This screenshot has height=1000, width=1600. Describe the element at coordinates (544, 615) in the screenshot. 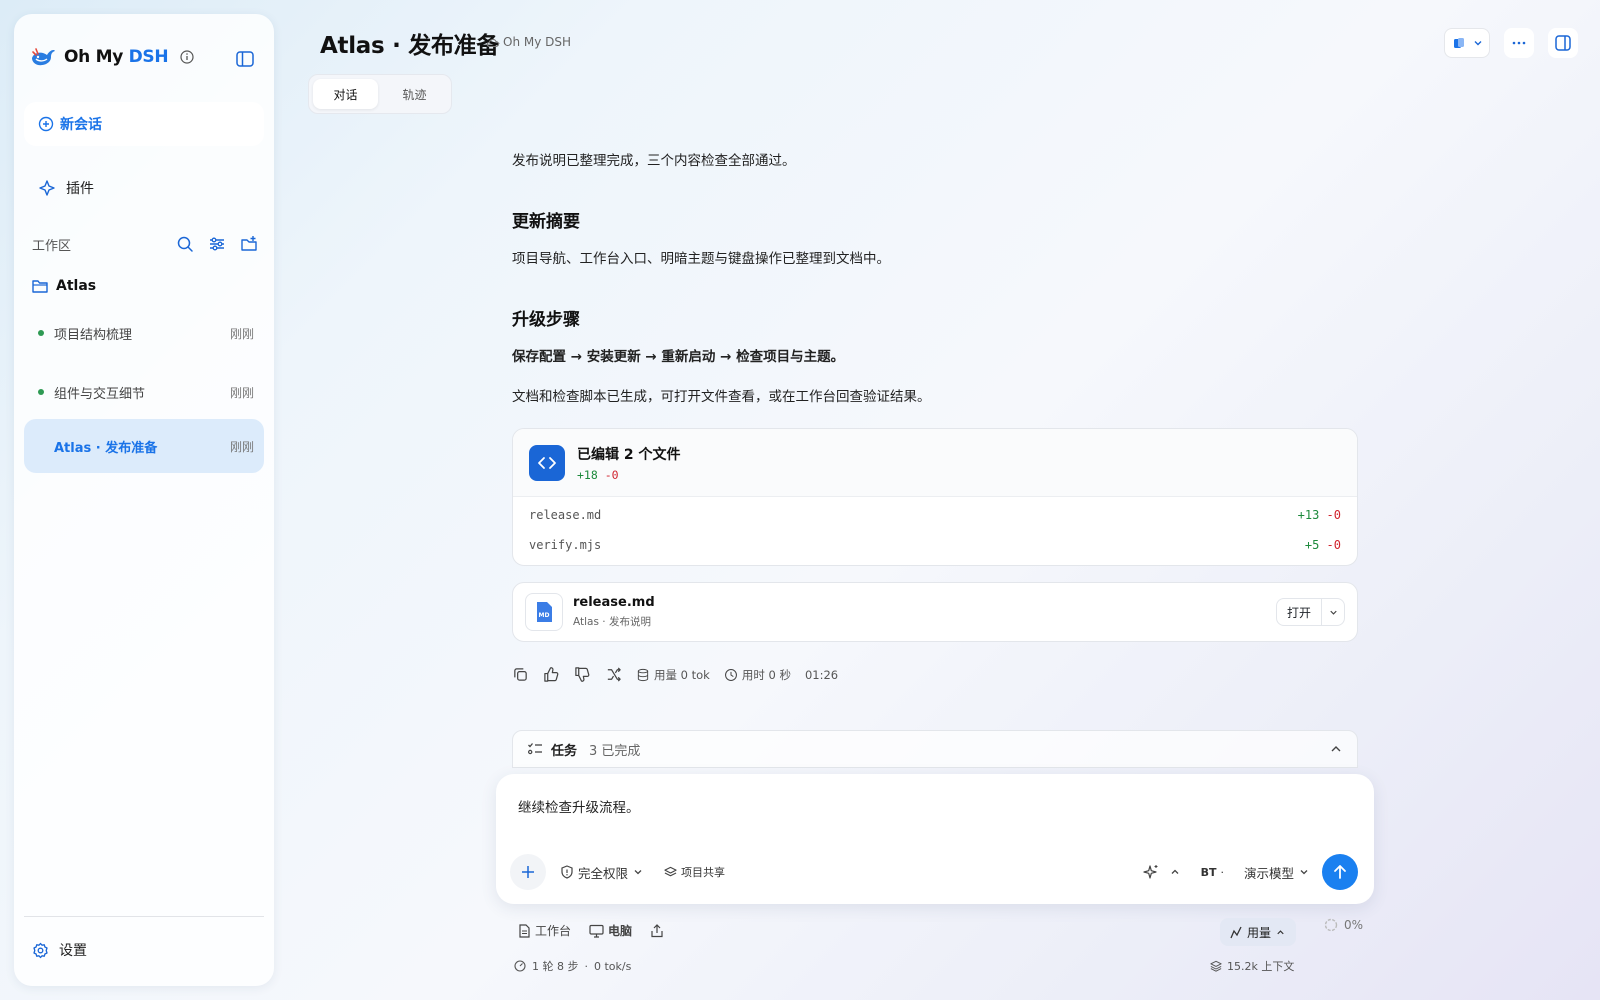

I see `svg-text: MD` at that location.